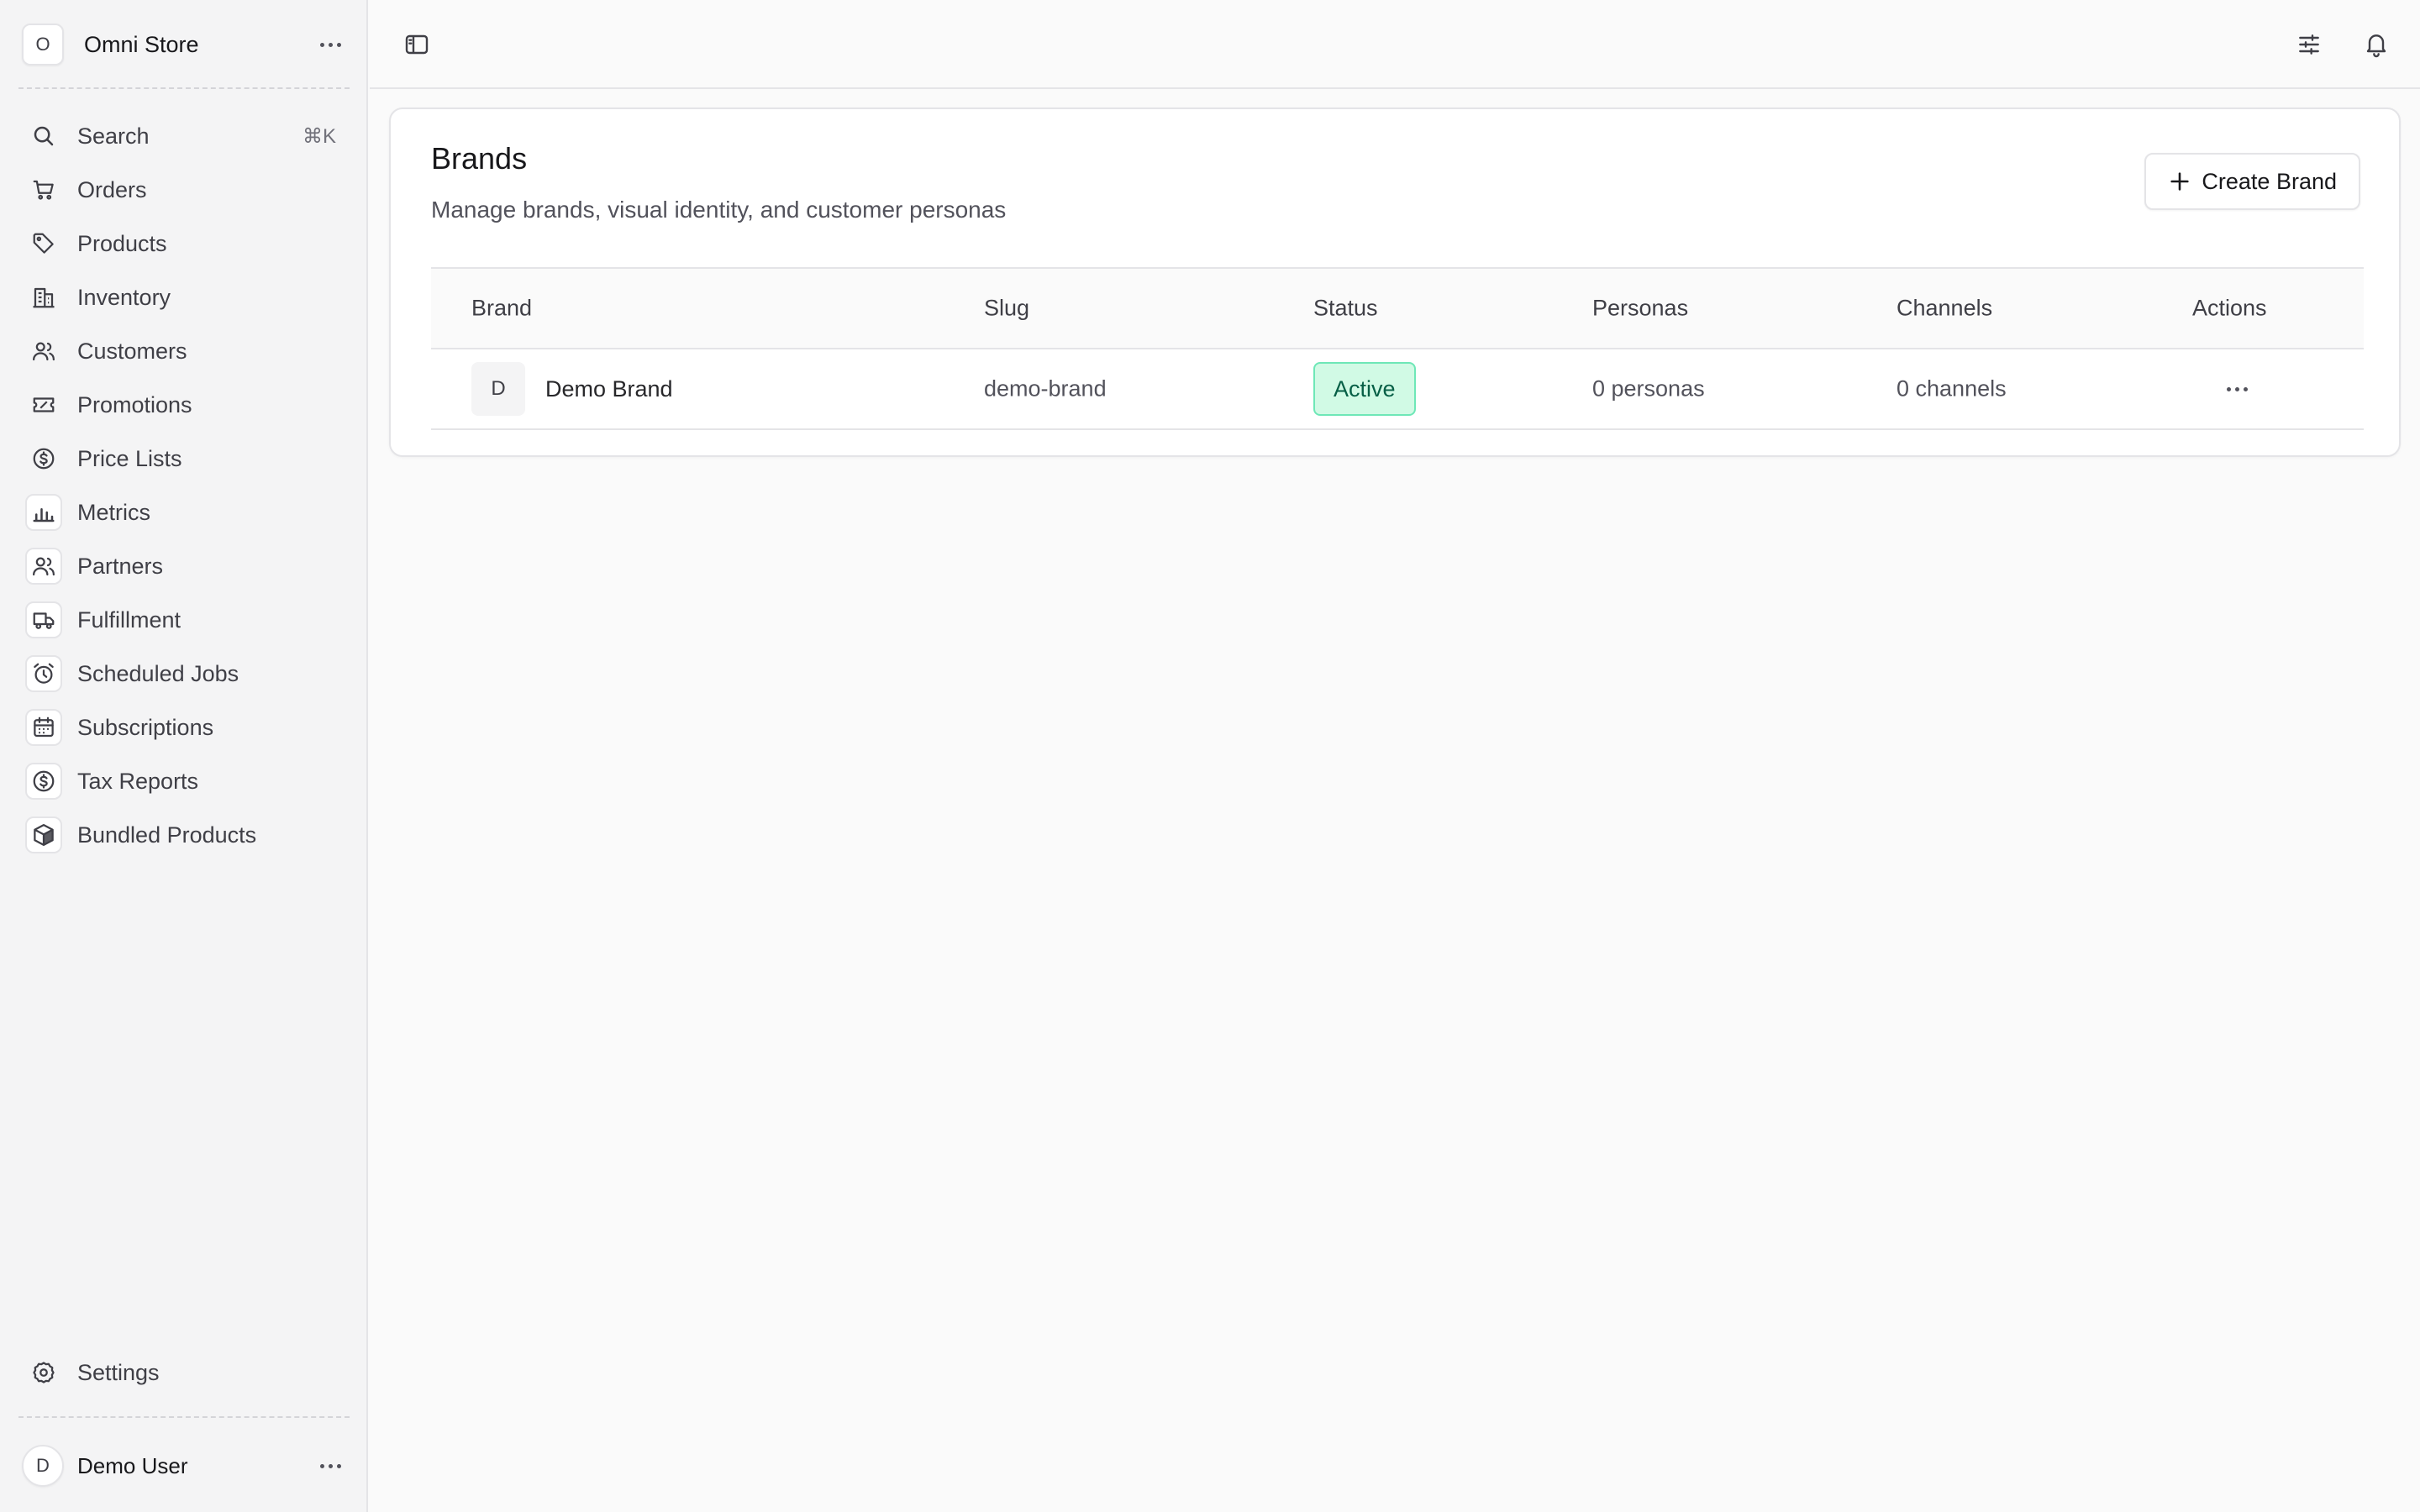 The image size is (2420, 1512). I want to click on sidebar-item-fulfillment: Fulfillment, so click(184, 620).